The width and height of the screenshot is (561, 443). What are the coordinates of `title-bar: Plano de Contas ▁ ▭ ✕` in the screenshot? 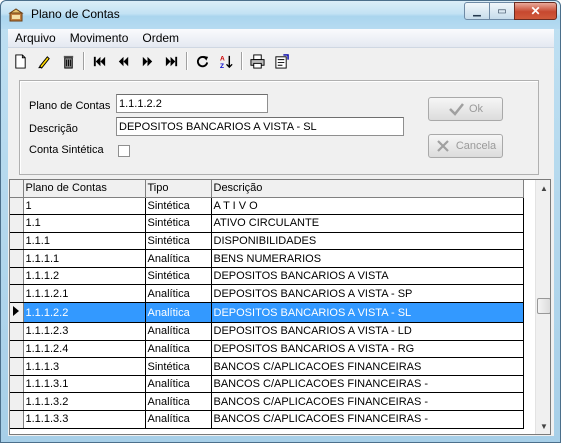 It's located at (280, 15).